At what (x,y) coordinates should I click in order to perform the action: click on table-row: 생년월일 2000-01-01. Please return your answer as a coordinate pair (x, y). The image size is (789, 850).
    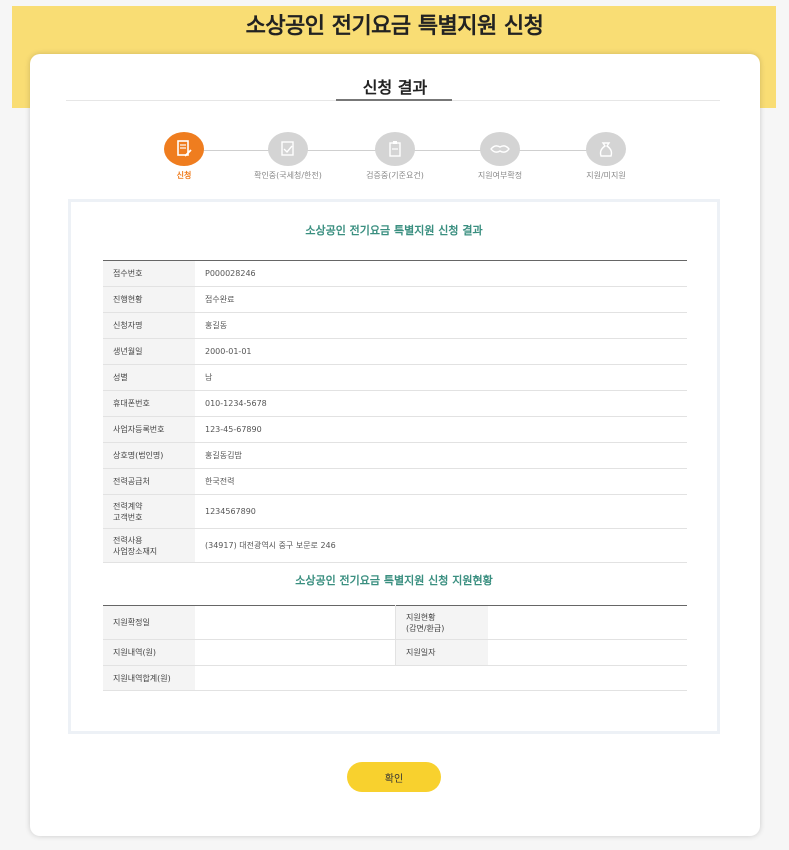
    Looking at the image, I should click on (395, 351).